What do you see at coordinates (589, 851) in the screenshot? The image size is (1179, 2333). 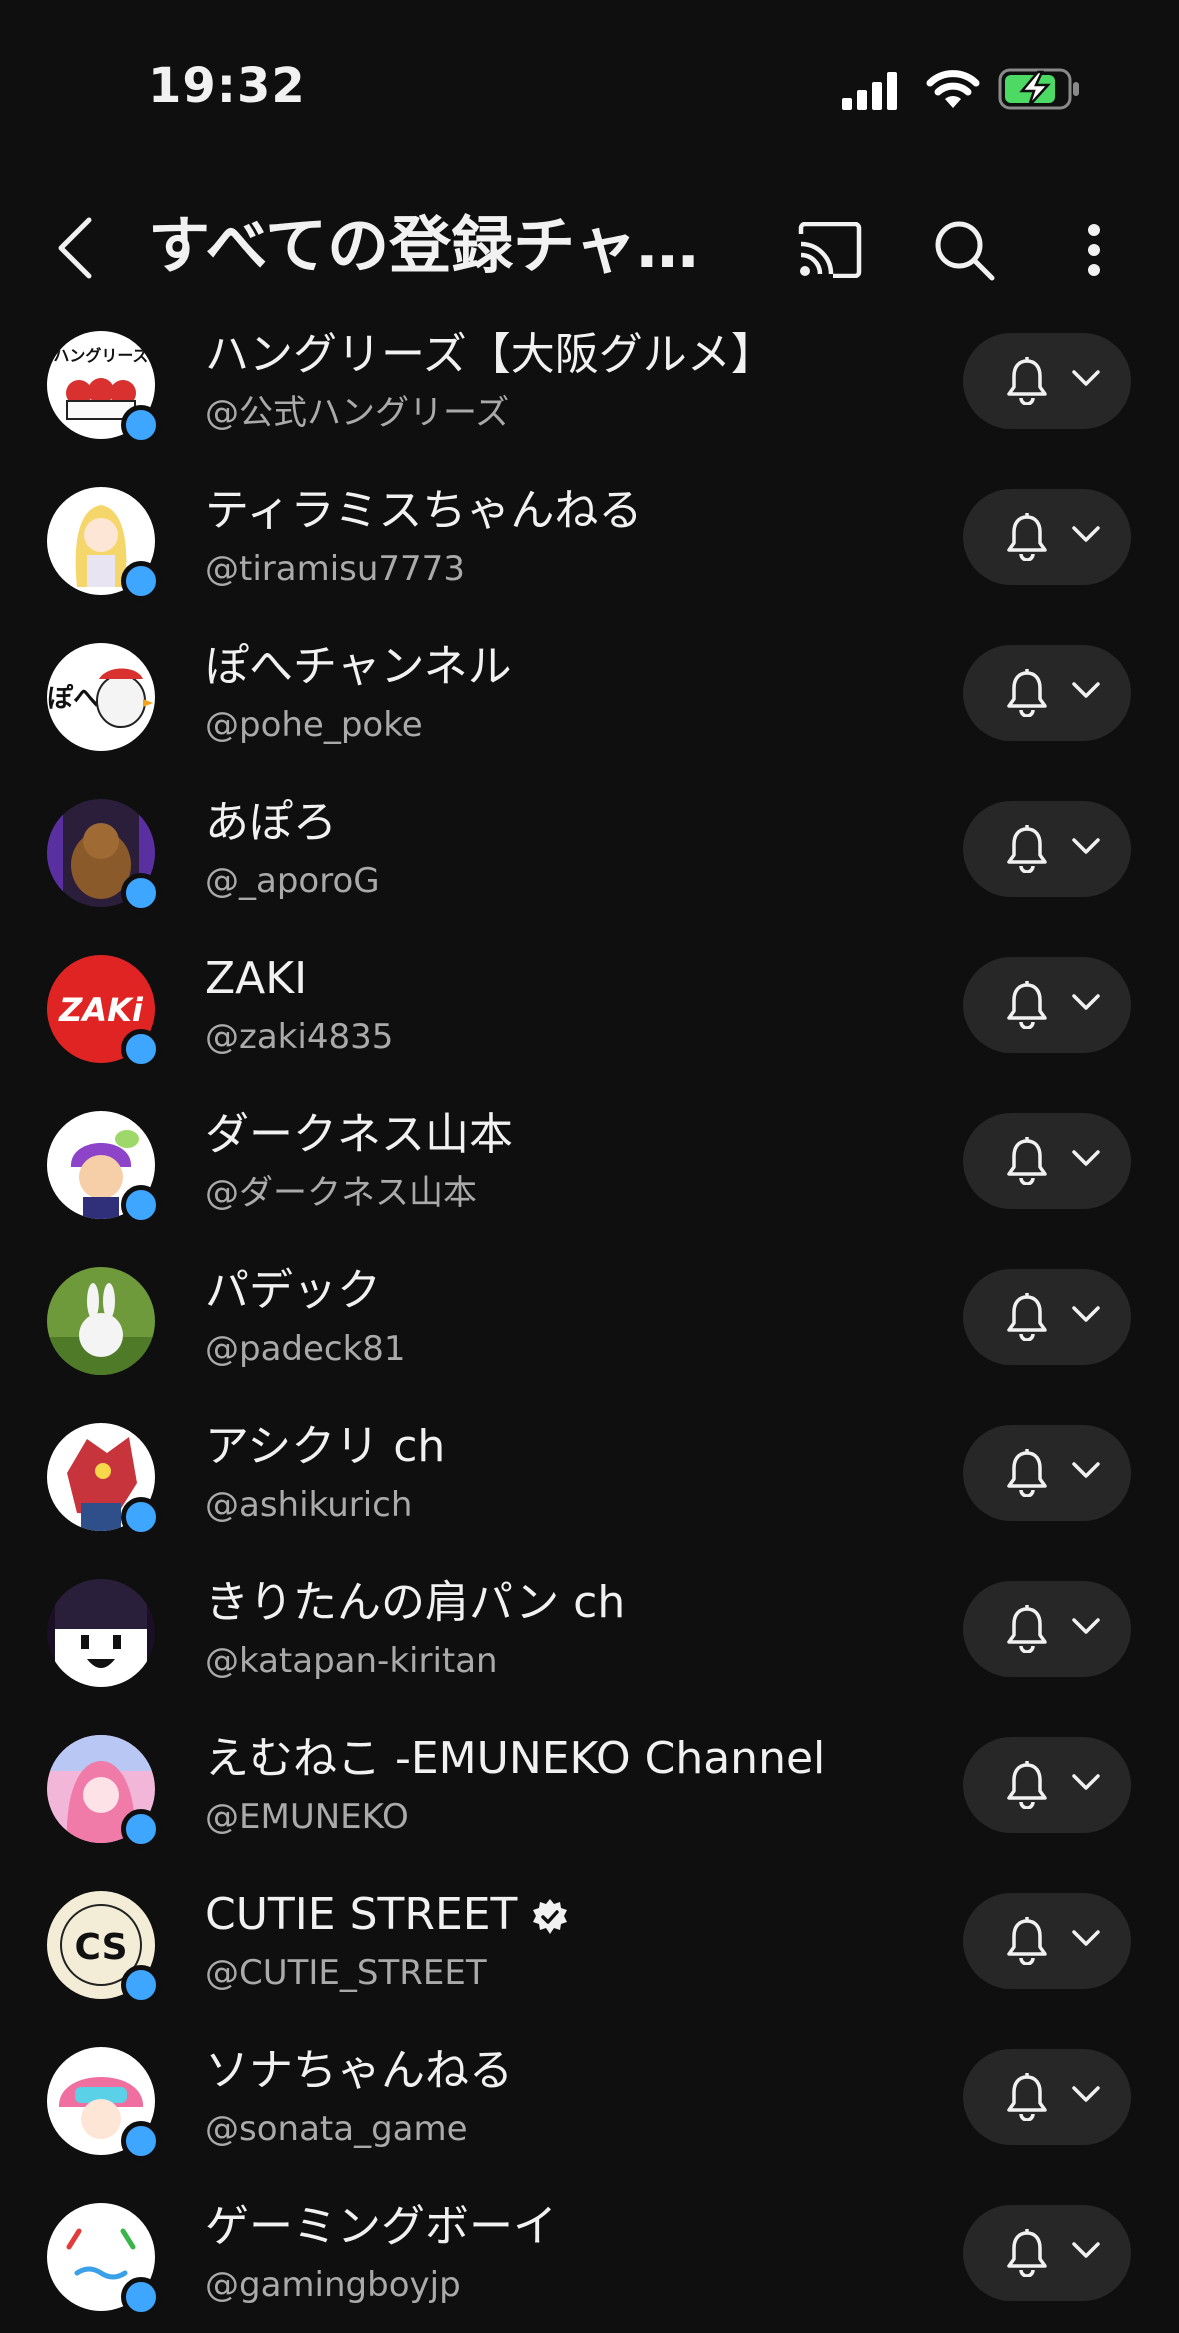 I see `channel-row: あぽろ @_aporoG` at bounding box center [589, 851].